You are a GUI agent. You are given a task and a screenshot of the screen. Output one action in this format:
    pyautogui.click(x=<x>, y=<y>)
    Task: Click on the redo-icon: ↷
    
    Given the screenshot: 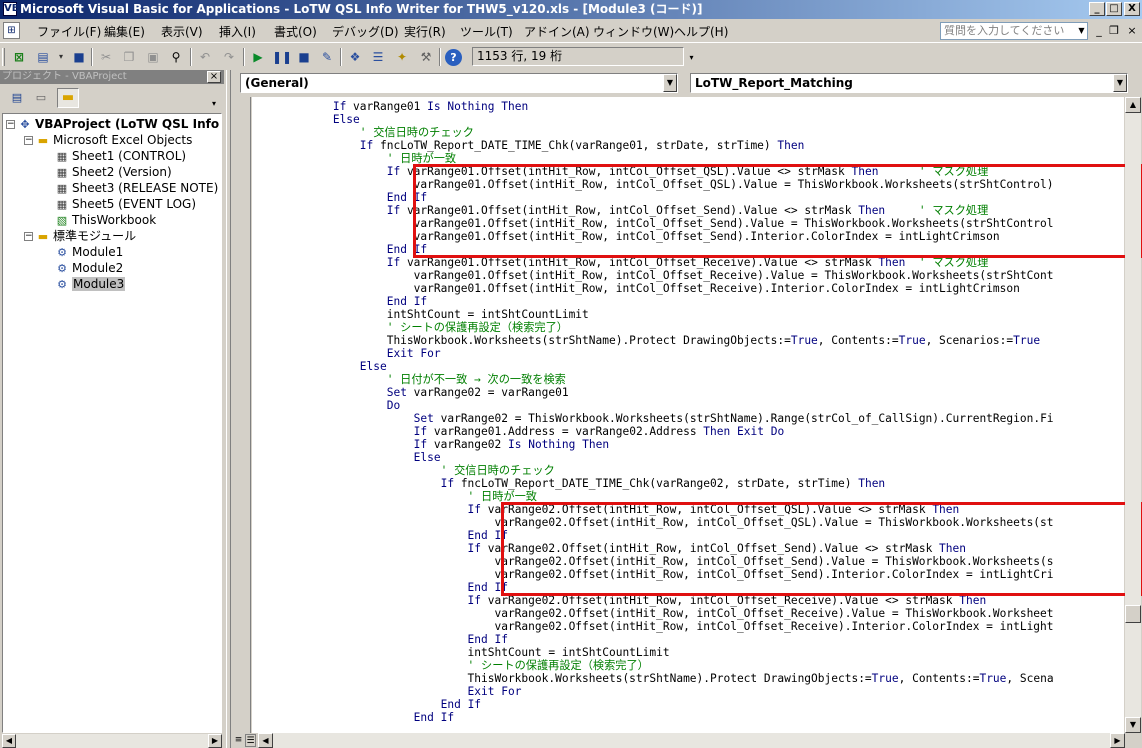 What is the action you would take?
    pyautogui.click(x=229, y=57)
    